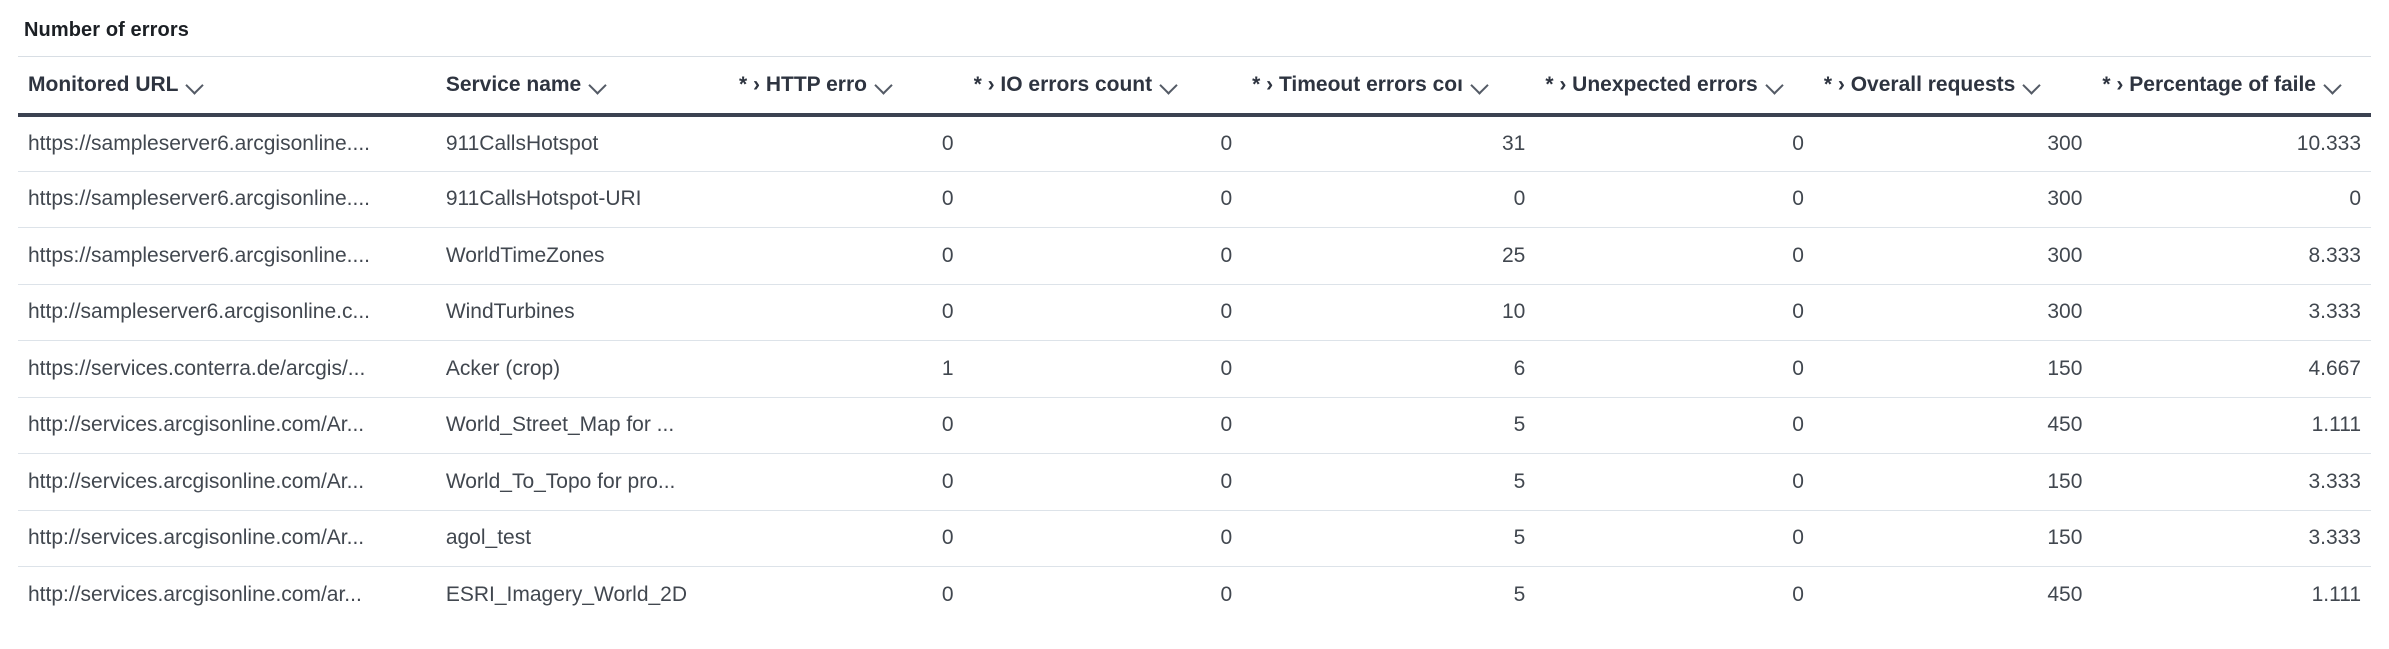 Image resolution: width=2389 pixels, height=649 pixels. What do you see at coordinates (582, 538) in the screenshot?
I see `cell-service-name: agol_test` at bounding box center [582, 538].